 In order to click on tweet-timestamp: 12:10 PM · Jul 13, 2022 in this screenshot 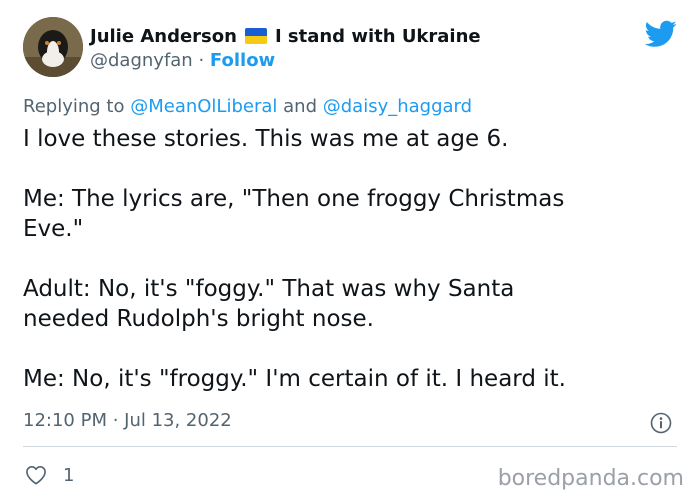, I will do `click(127, 420)`.